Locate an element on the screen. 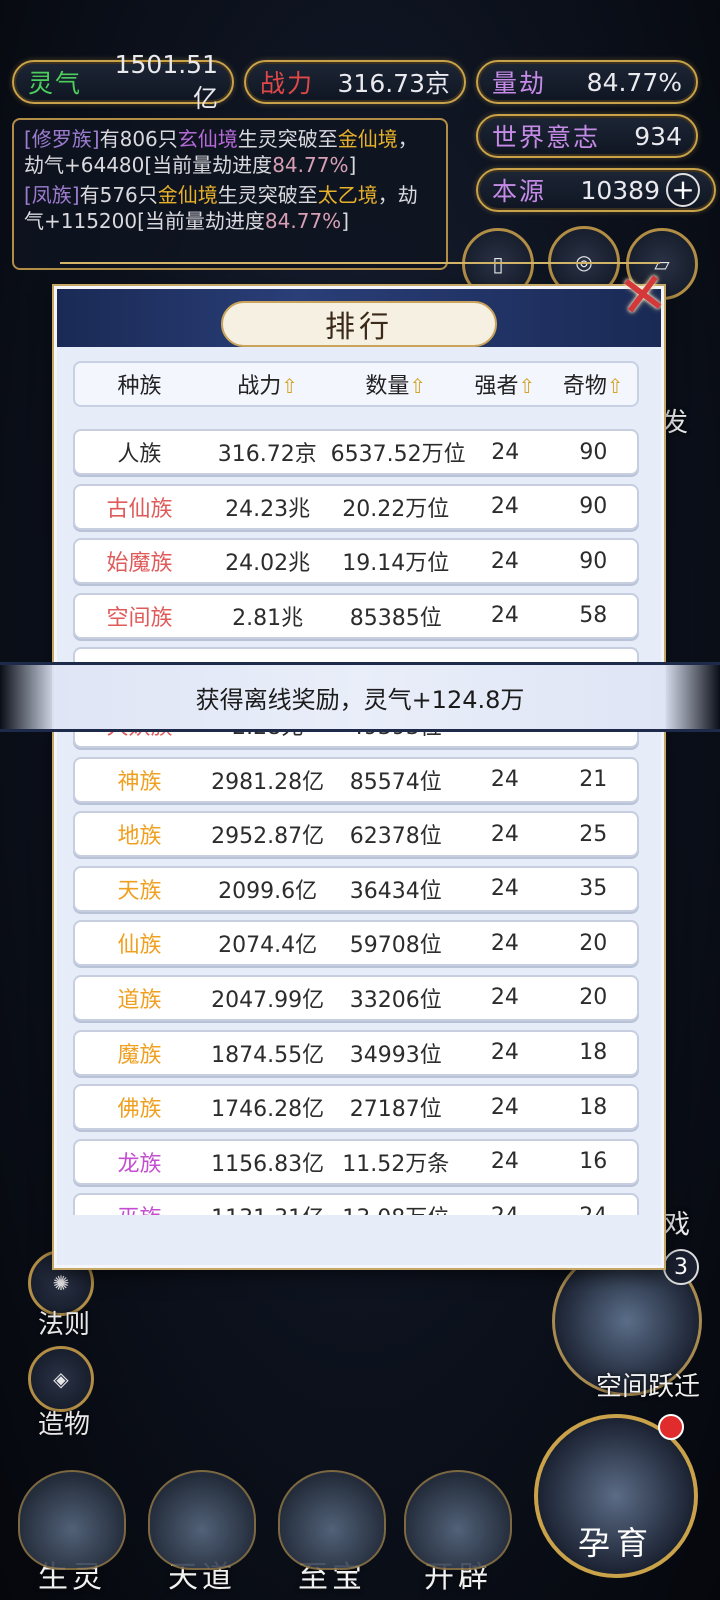  cell-count: 19.14万位 is located at coordinates (396, 564).